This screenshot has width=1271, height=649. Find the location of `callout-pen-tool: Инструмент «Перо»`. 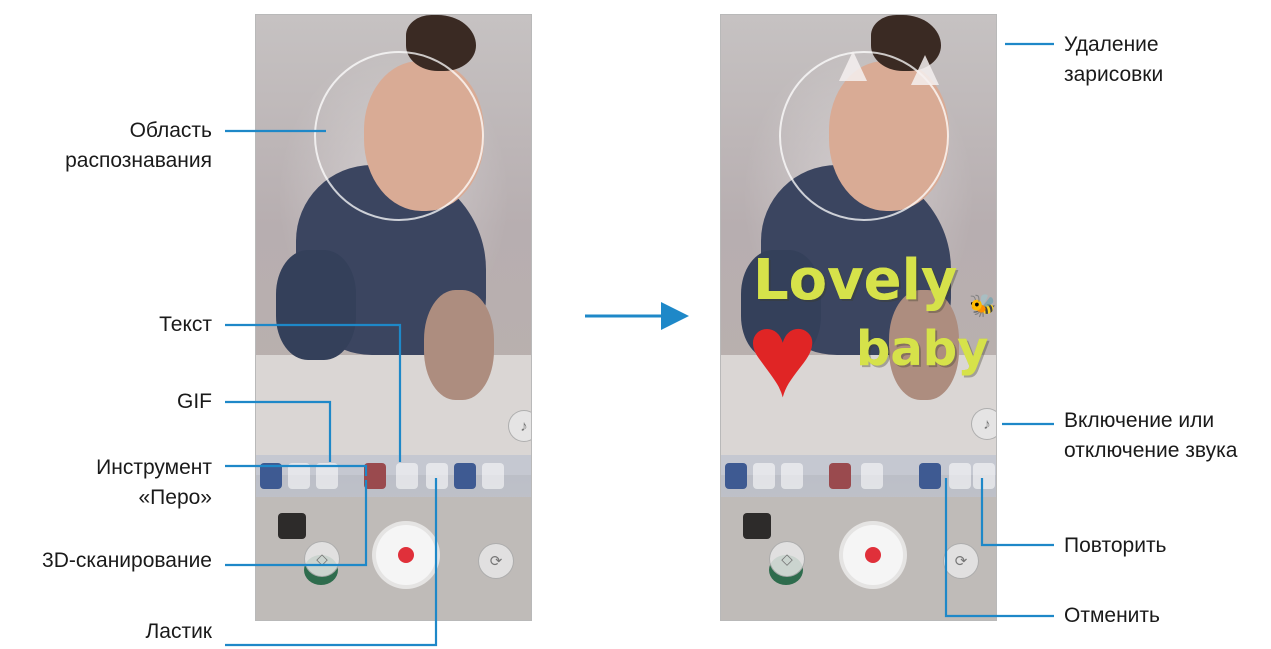

callout-pen-tool: Инструмент «Перо» is located at coordinates (154, 482).